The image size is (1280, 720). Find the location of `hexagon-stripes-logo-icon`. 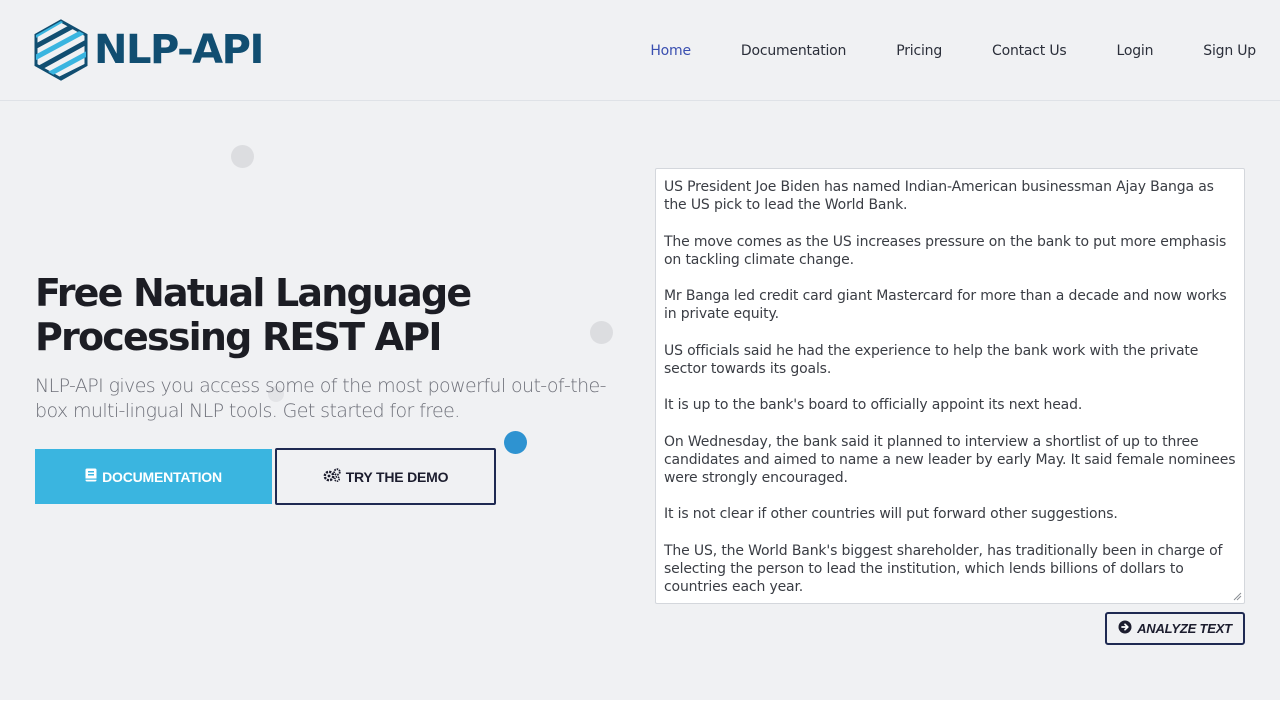

hexagon-stripes-logo-icon is located at coordinates (61, 50).